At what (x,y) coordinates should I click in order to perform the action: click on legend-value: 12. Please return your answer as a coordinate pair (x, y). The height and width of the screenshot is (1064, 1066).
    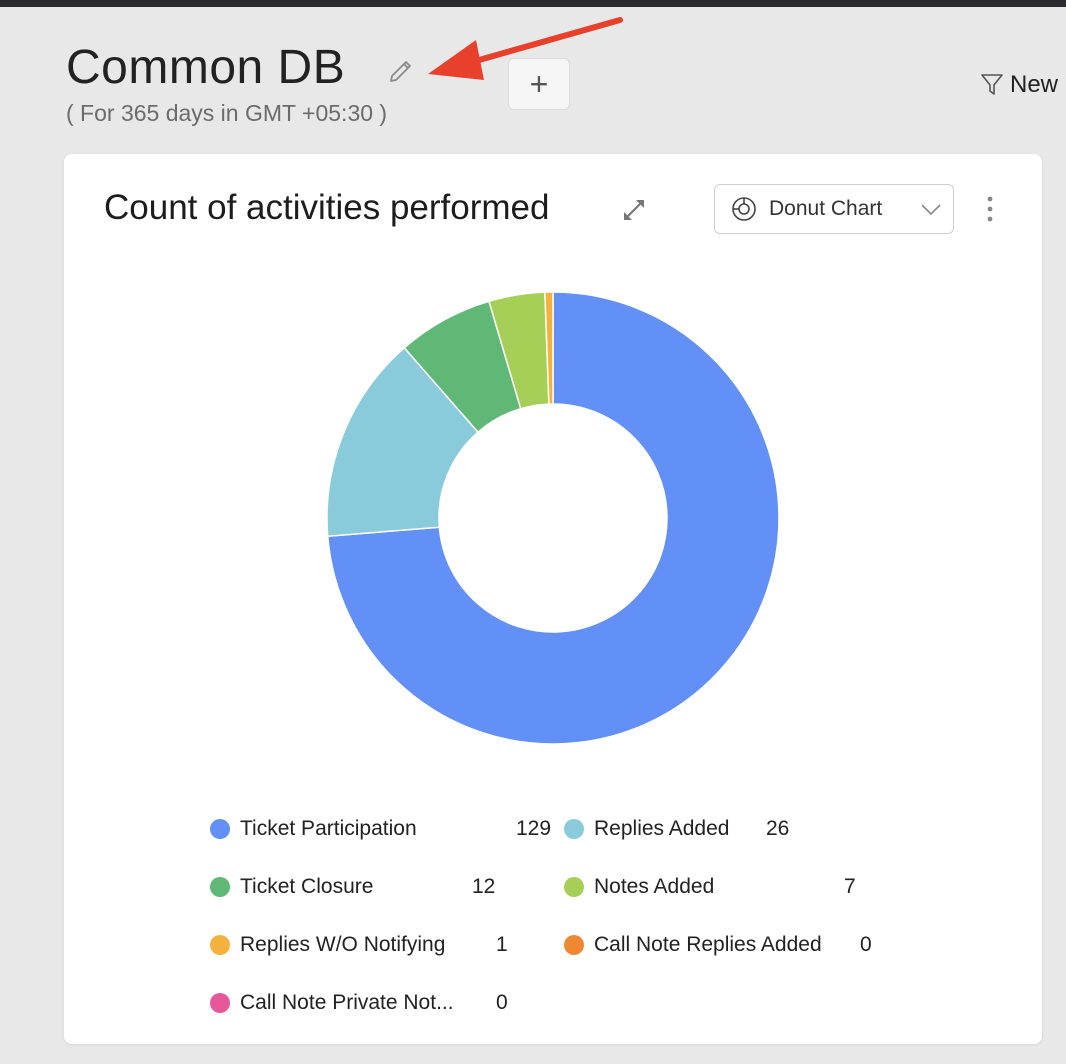
    Looking at the image, I should click on (484, 886).